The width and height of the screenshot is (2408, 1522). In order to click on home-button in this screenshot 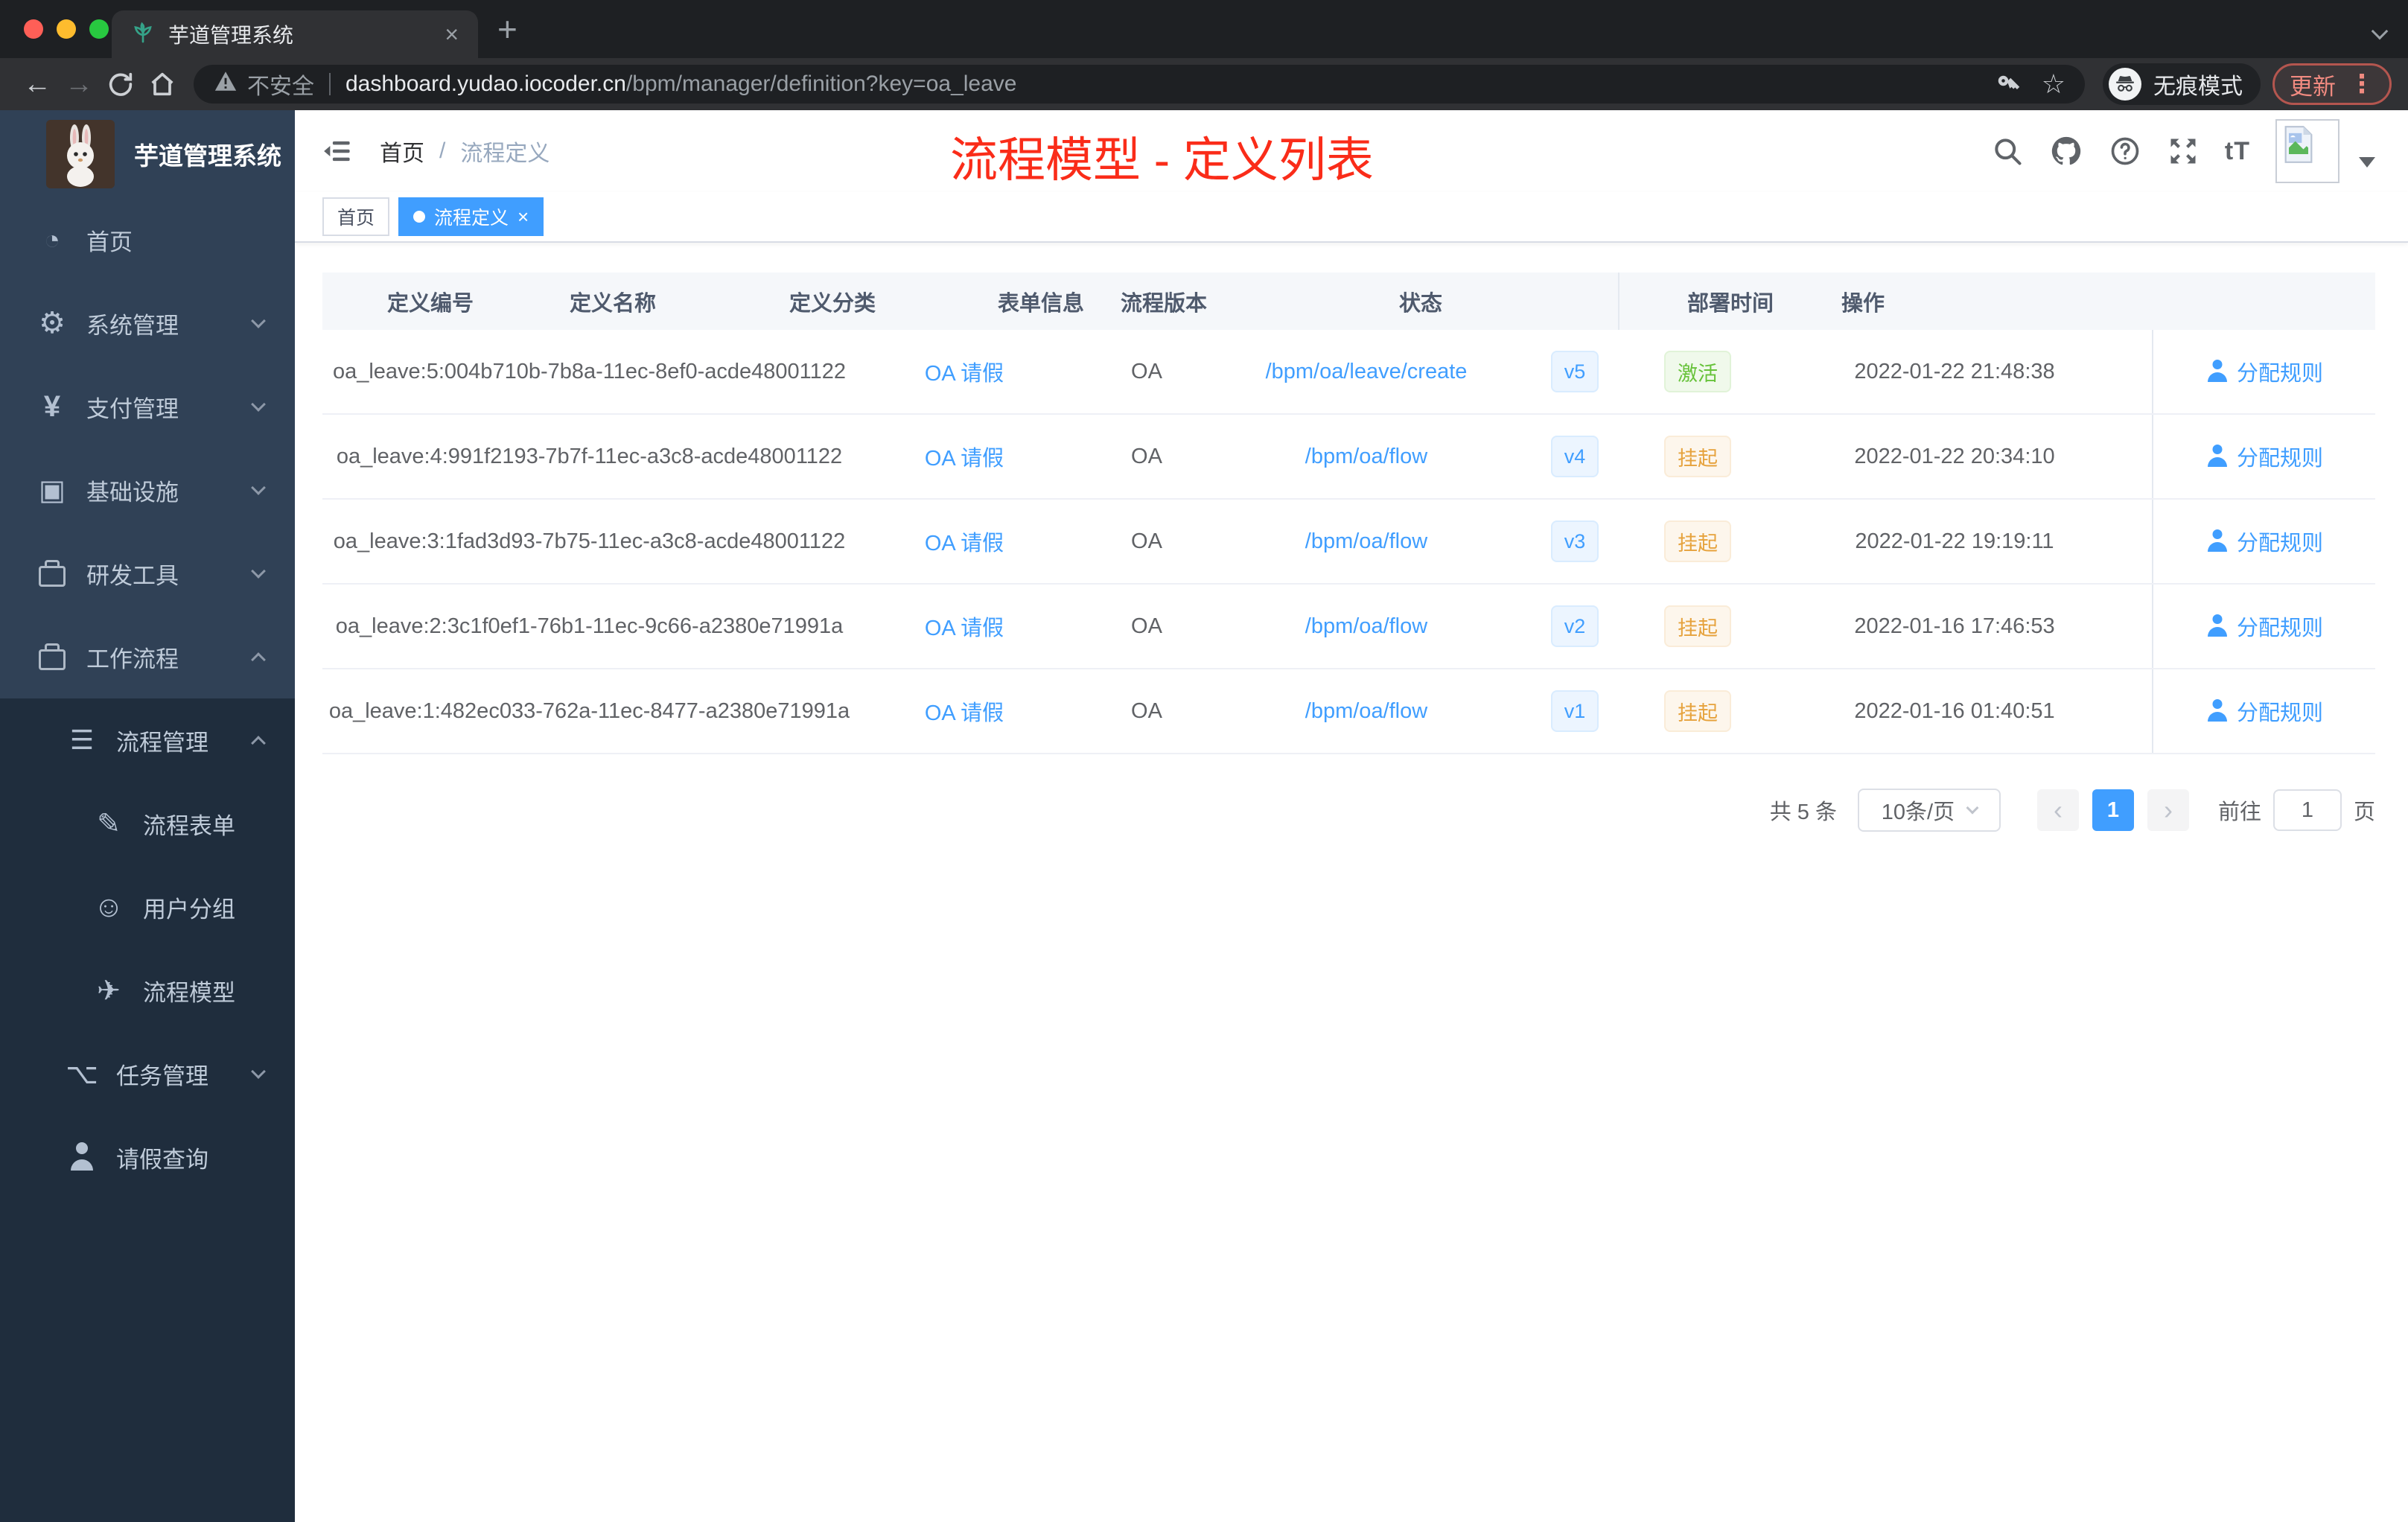, I will do `click(162, 84)`.